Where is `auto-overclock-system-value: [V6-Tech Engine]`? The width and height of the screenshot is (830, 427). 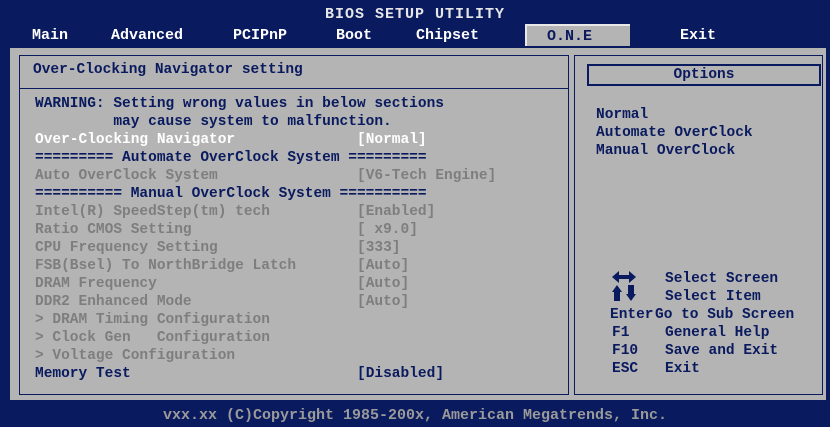 auto-overclock-system-value: [V6-Tech Engine] is located at coordinates (427, 176).